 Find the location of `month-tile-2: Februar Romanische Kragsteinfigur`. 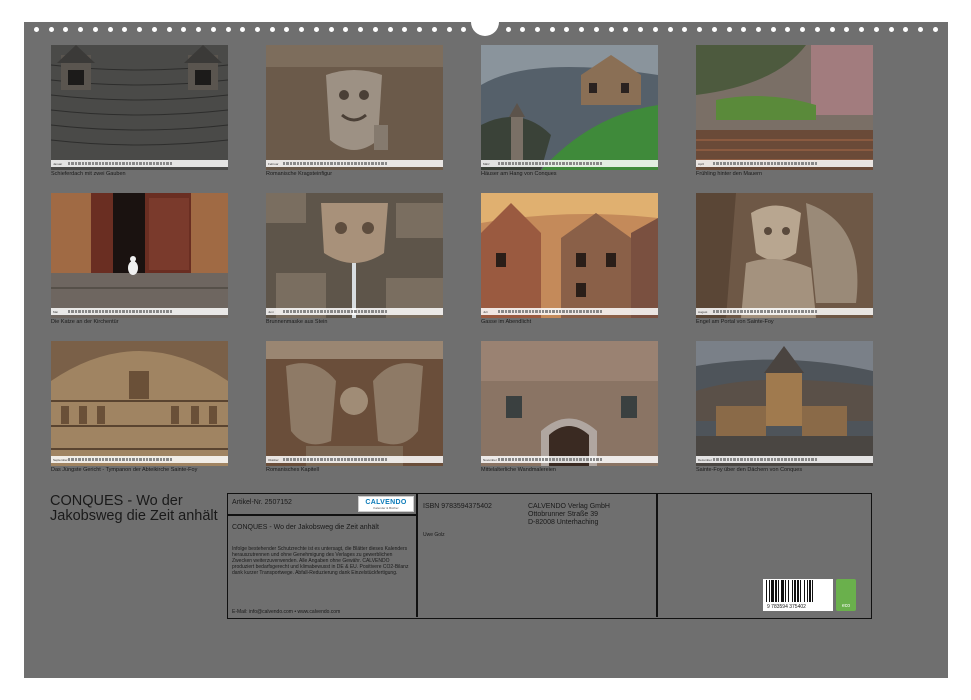

month-tile-2: Februar Romanische Kragsteinfigur is located at coordinates (354, 114).